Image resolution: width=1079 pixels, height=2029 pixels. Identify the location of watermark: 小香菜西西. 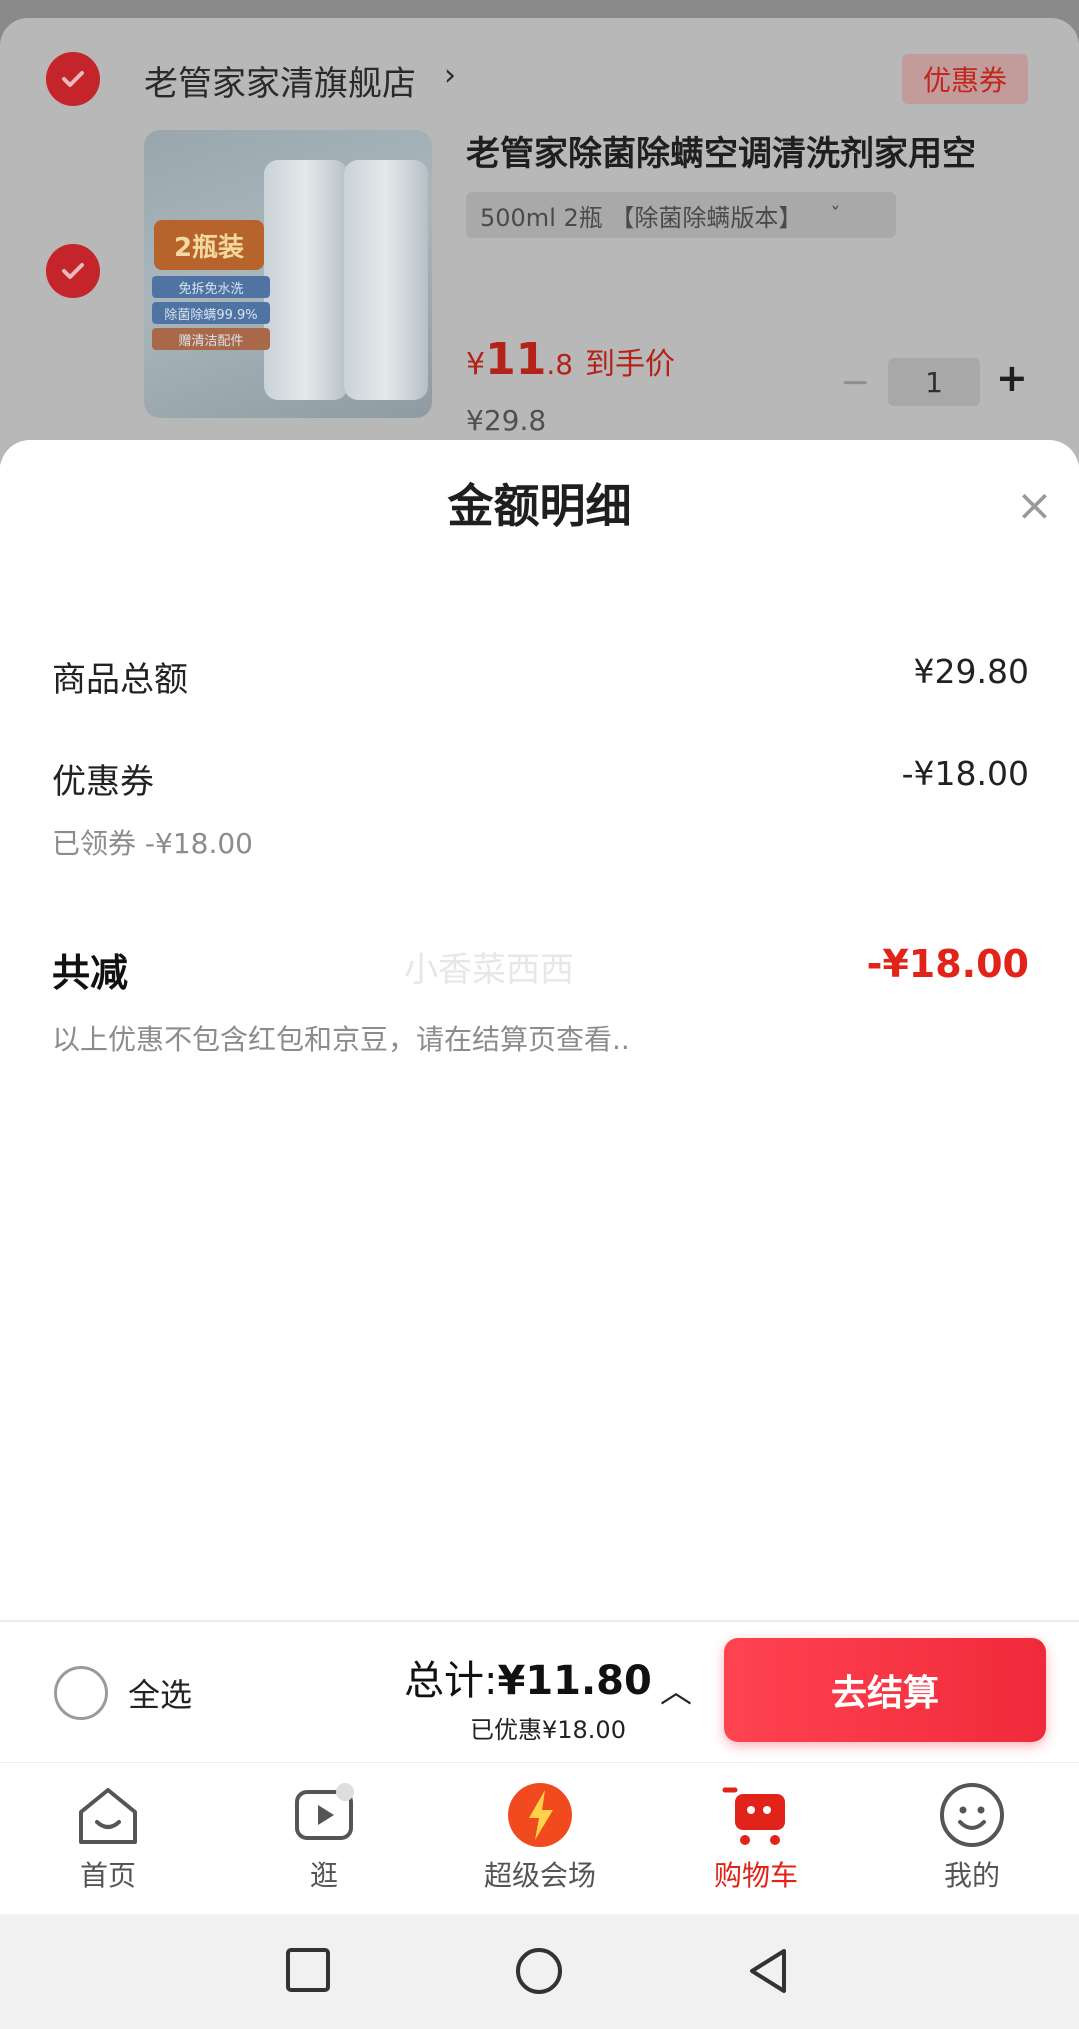
(489, 970).